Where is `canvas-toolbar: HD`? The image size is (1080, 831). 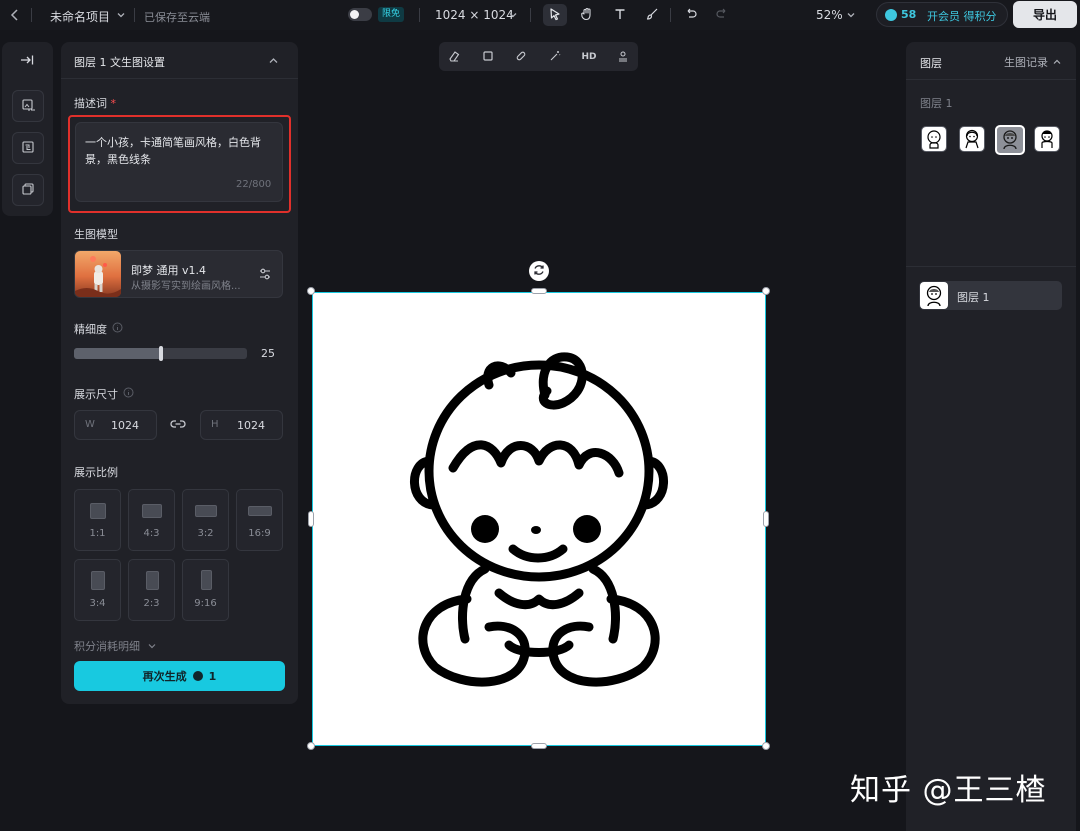 canvas-toolbar: HD is located at coordinates (538, 56).